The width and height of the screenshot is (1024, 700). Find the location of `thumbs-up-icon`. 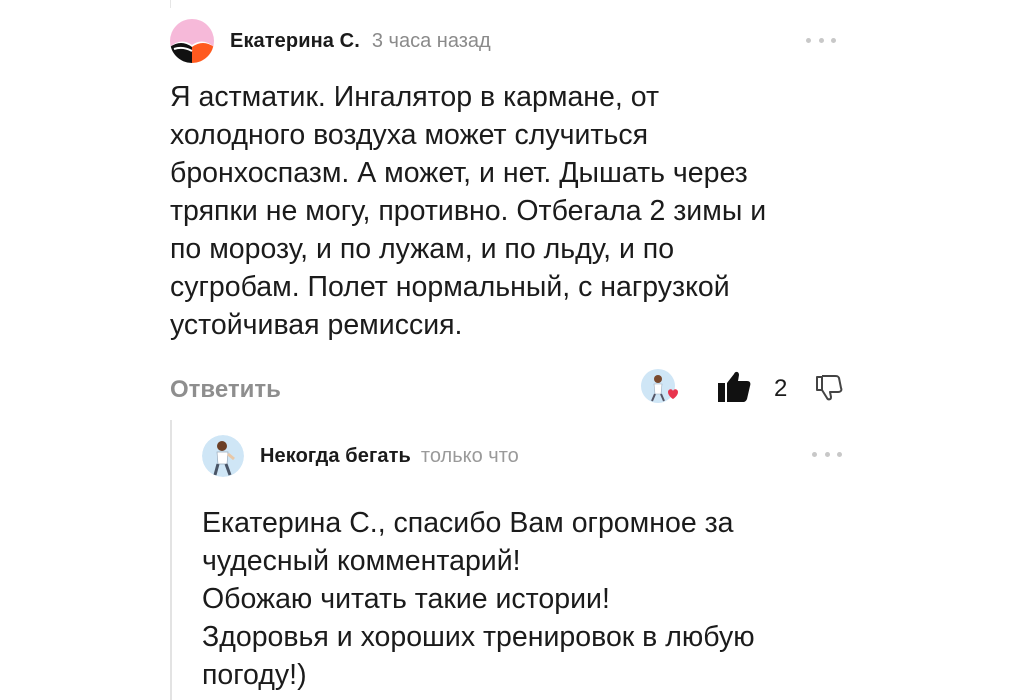

thumbs-up-icon is located at coordinates (734, 386).